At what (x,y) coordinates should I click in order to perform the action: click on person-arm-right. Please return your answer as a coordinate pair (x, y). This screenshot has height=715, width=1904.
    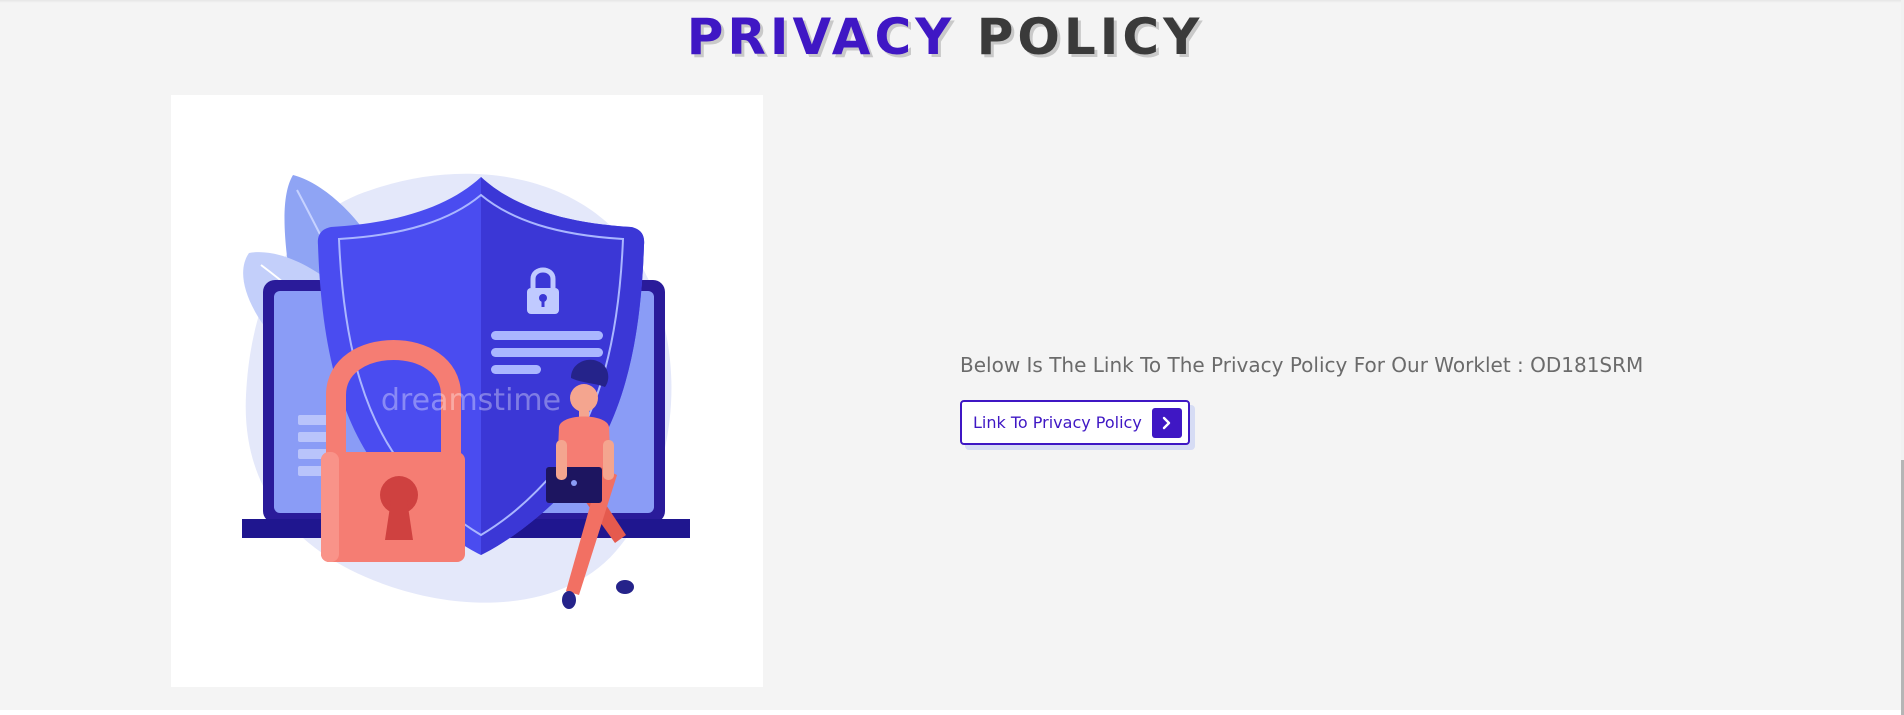
    Looking at the image, I should click on (608, 460).